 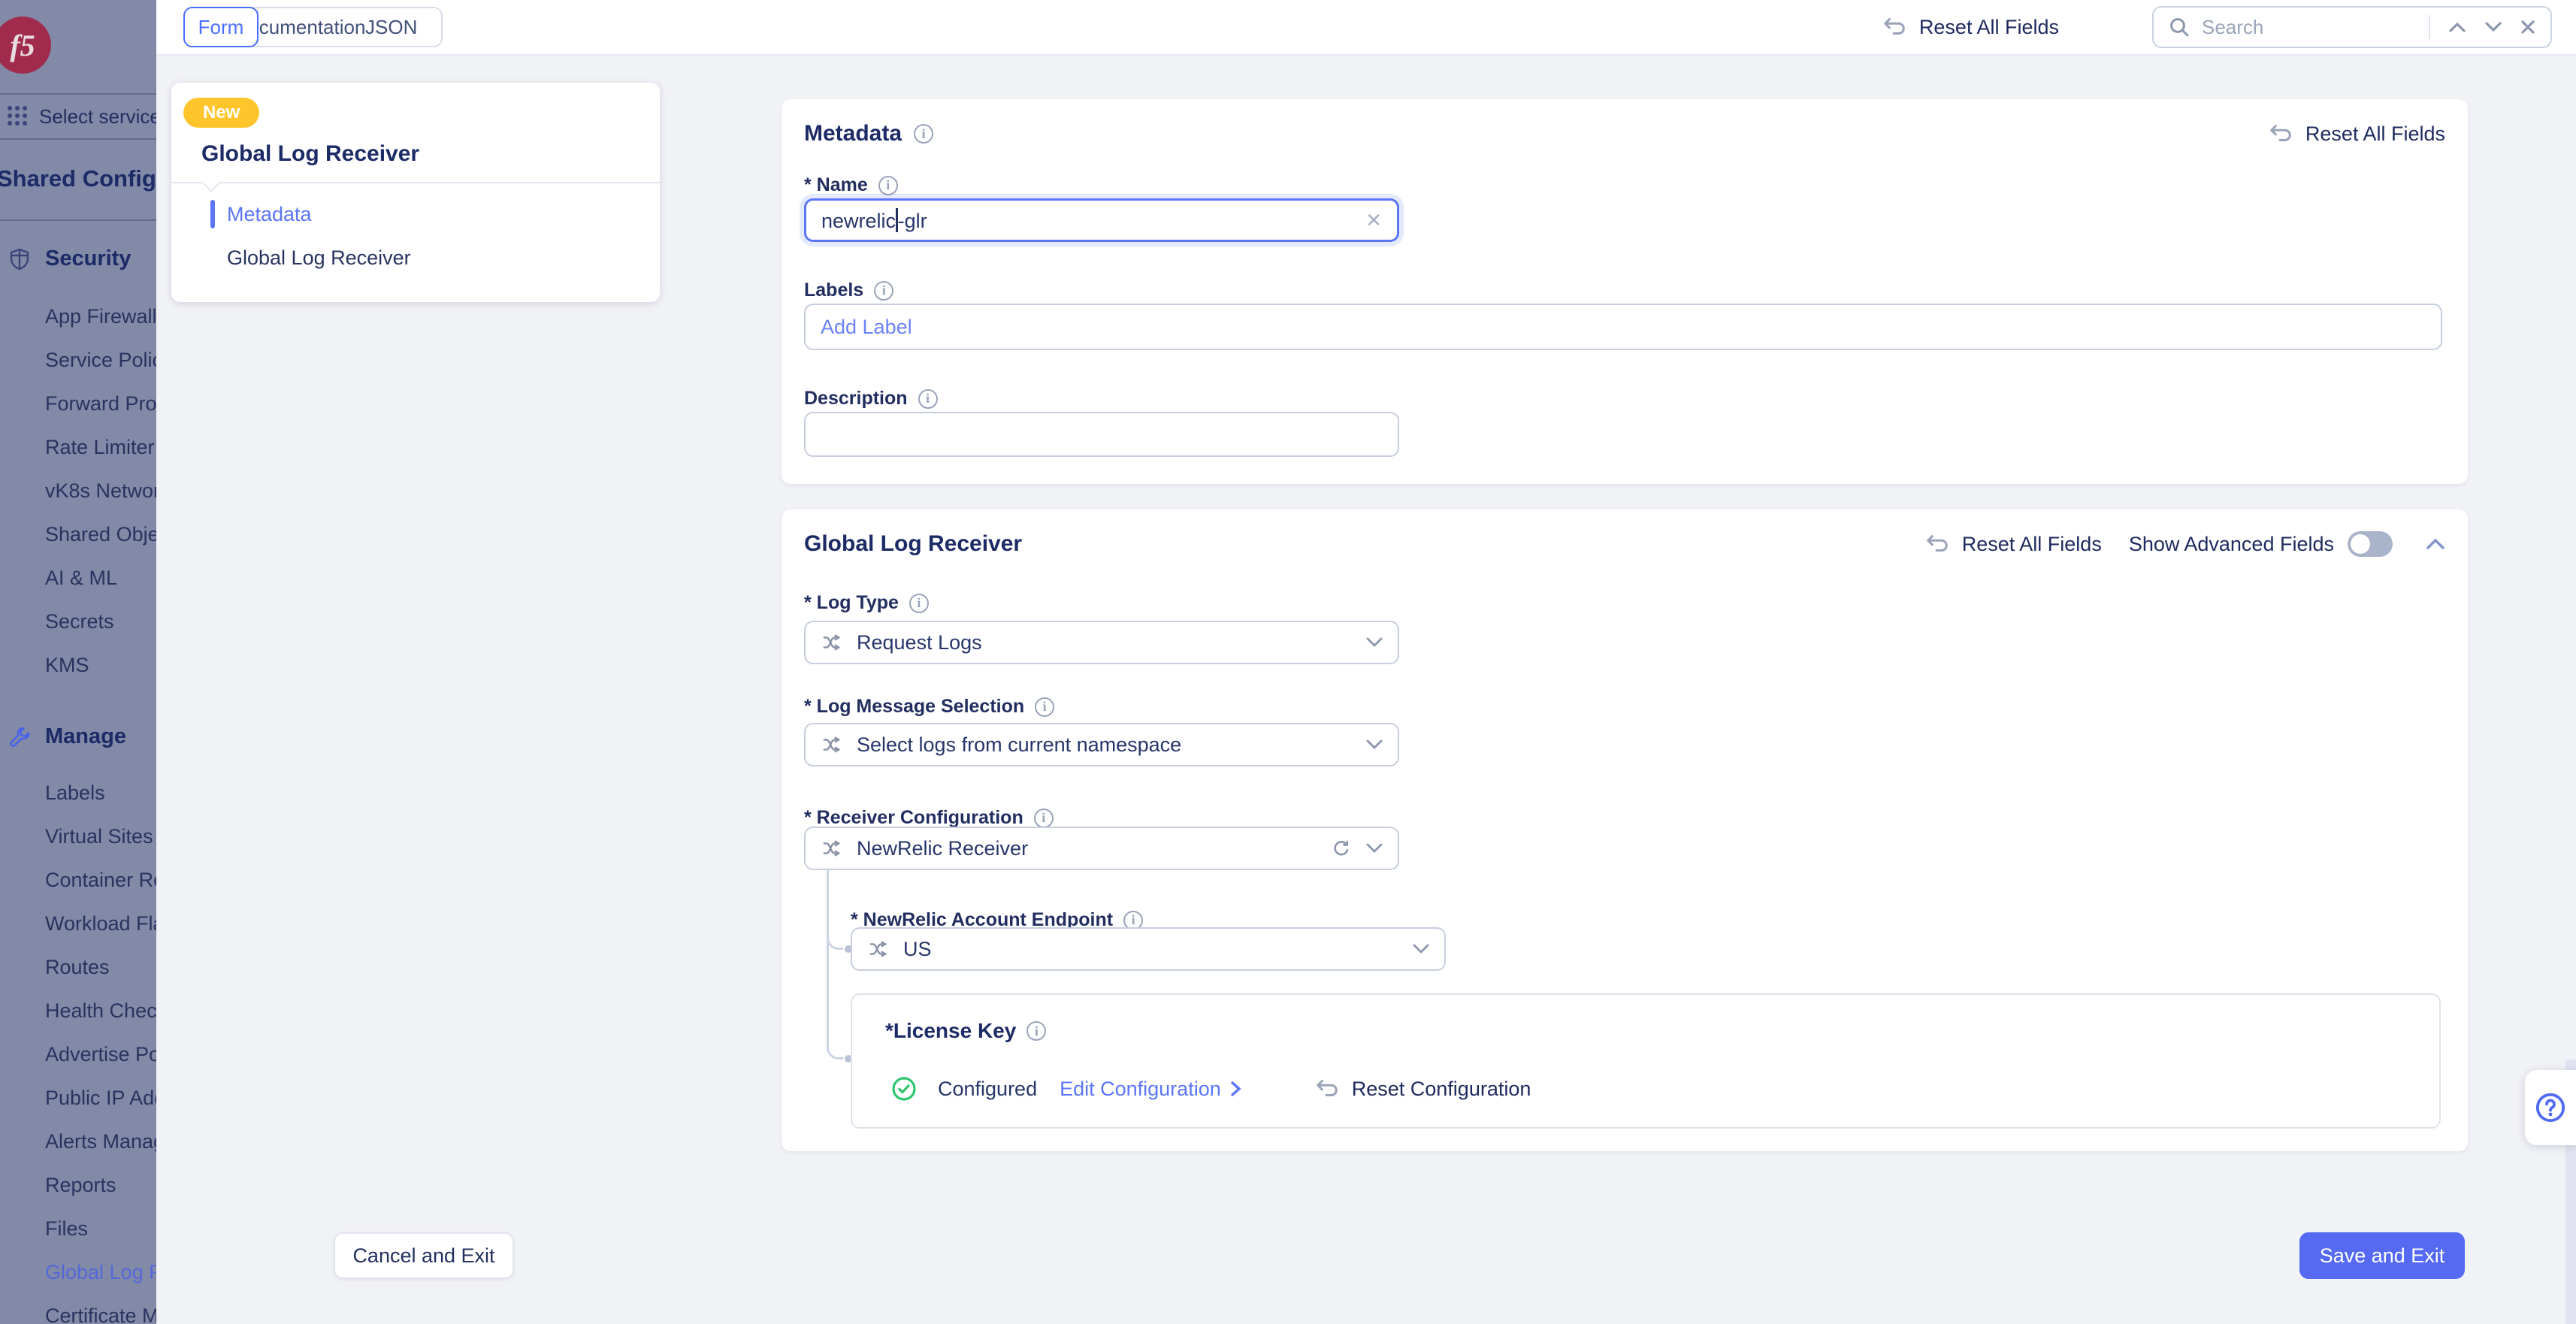 What do you see at coordinates (914, 543) in the screenshot?
I see `glr-title: Global Log Receiver` at bounding box center [914, 543].